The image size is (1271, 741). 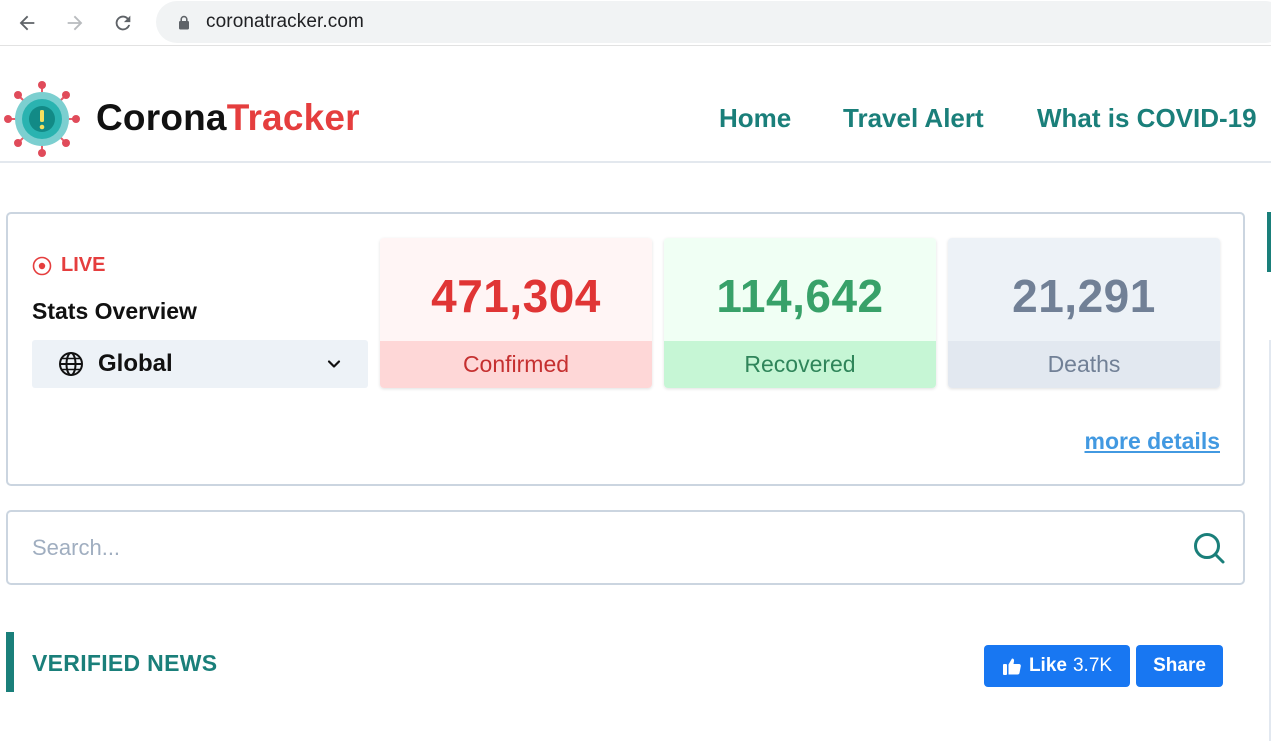 What do you see at coordinates (755, 118) in the screenshot?
I see `nav-home: Home` at bounding box center [755, 118].